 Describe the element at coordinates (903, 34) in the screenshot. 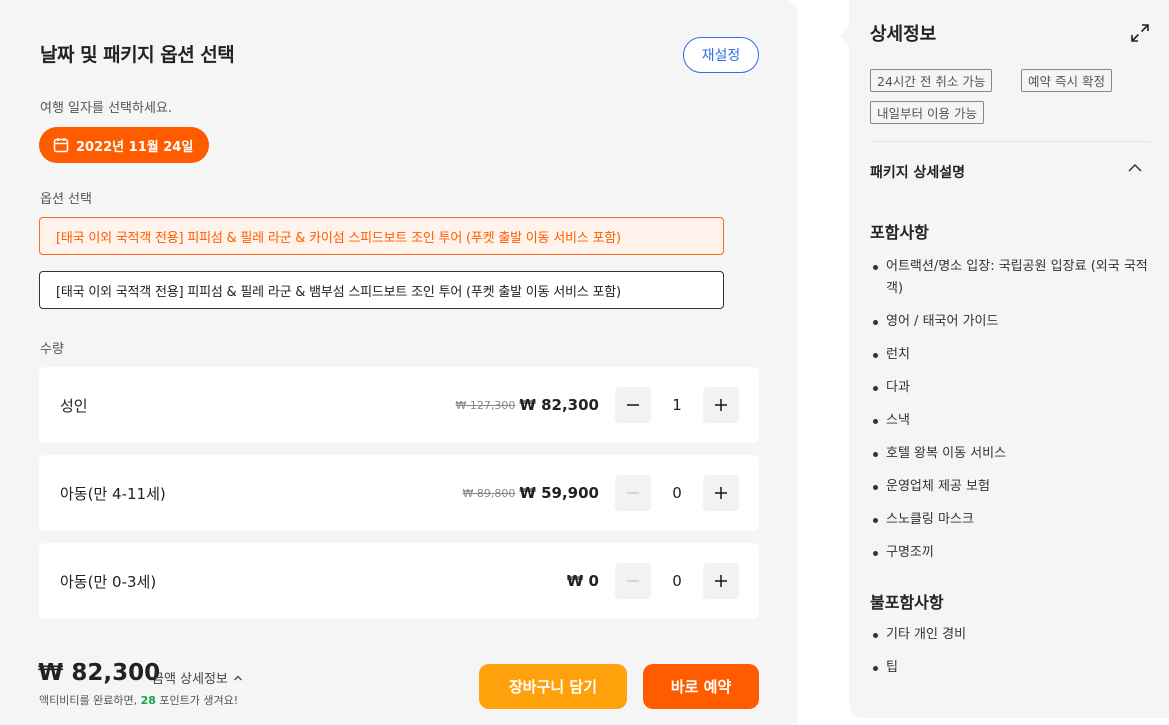

I see `detail-title: 상세정보` at that location.